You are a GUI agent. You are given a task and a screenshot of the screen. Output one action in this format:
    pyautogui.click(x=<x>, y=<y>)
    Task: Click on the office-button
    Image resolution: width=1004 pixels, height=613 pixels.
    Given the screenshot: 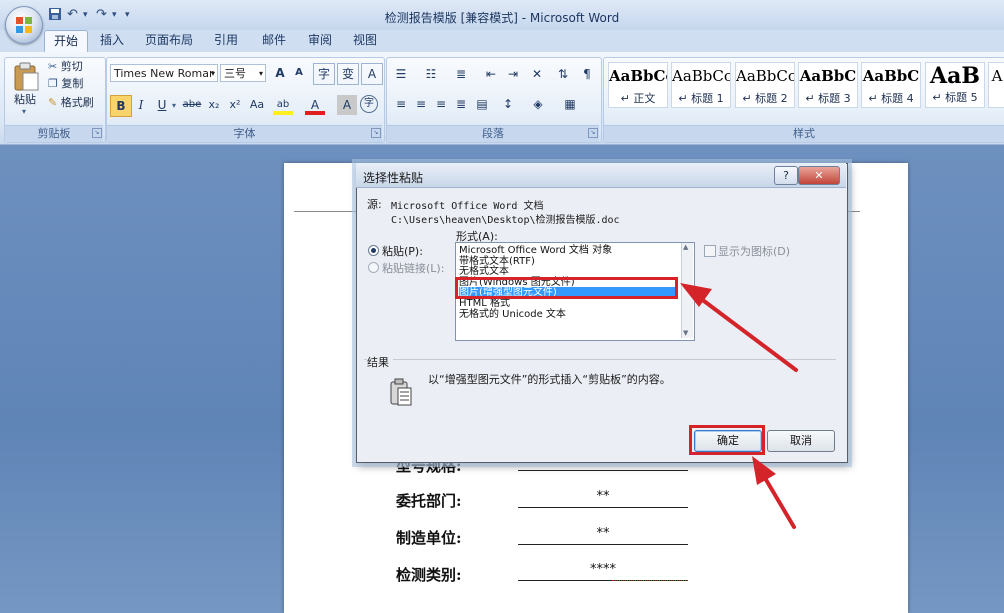 What is the action you would take?
    pyautogui.click(x=24, y=25)
    